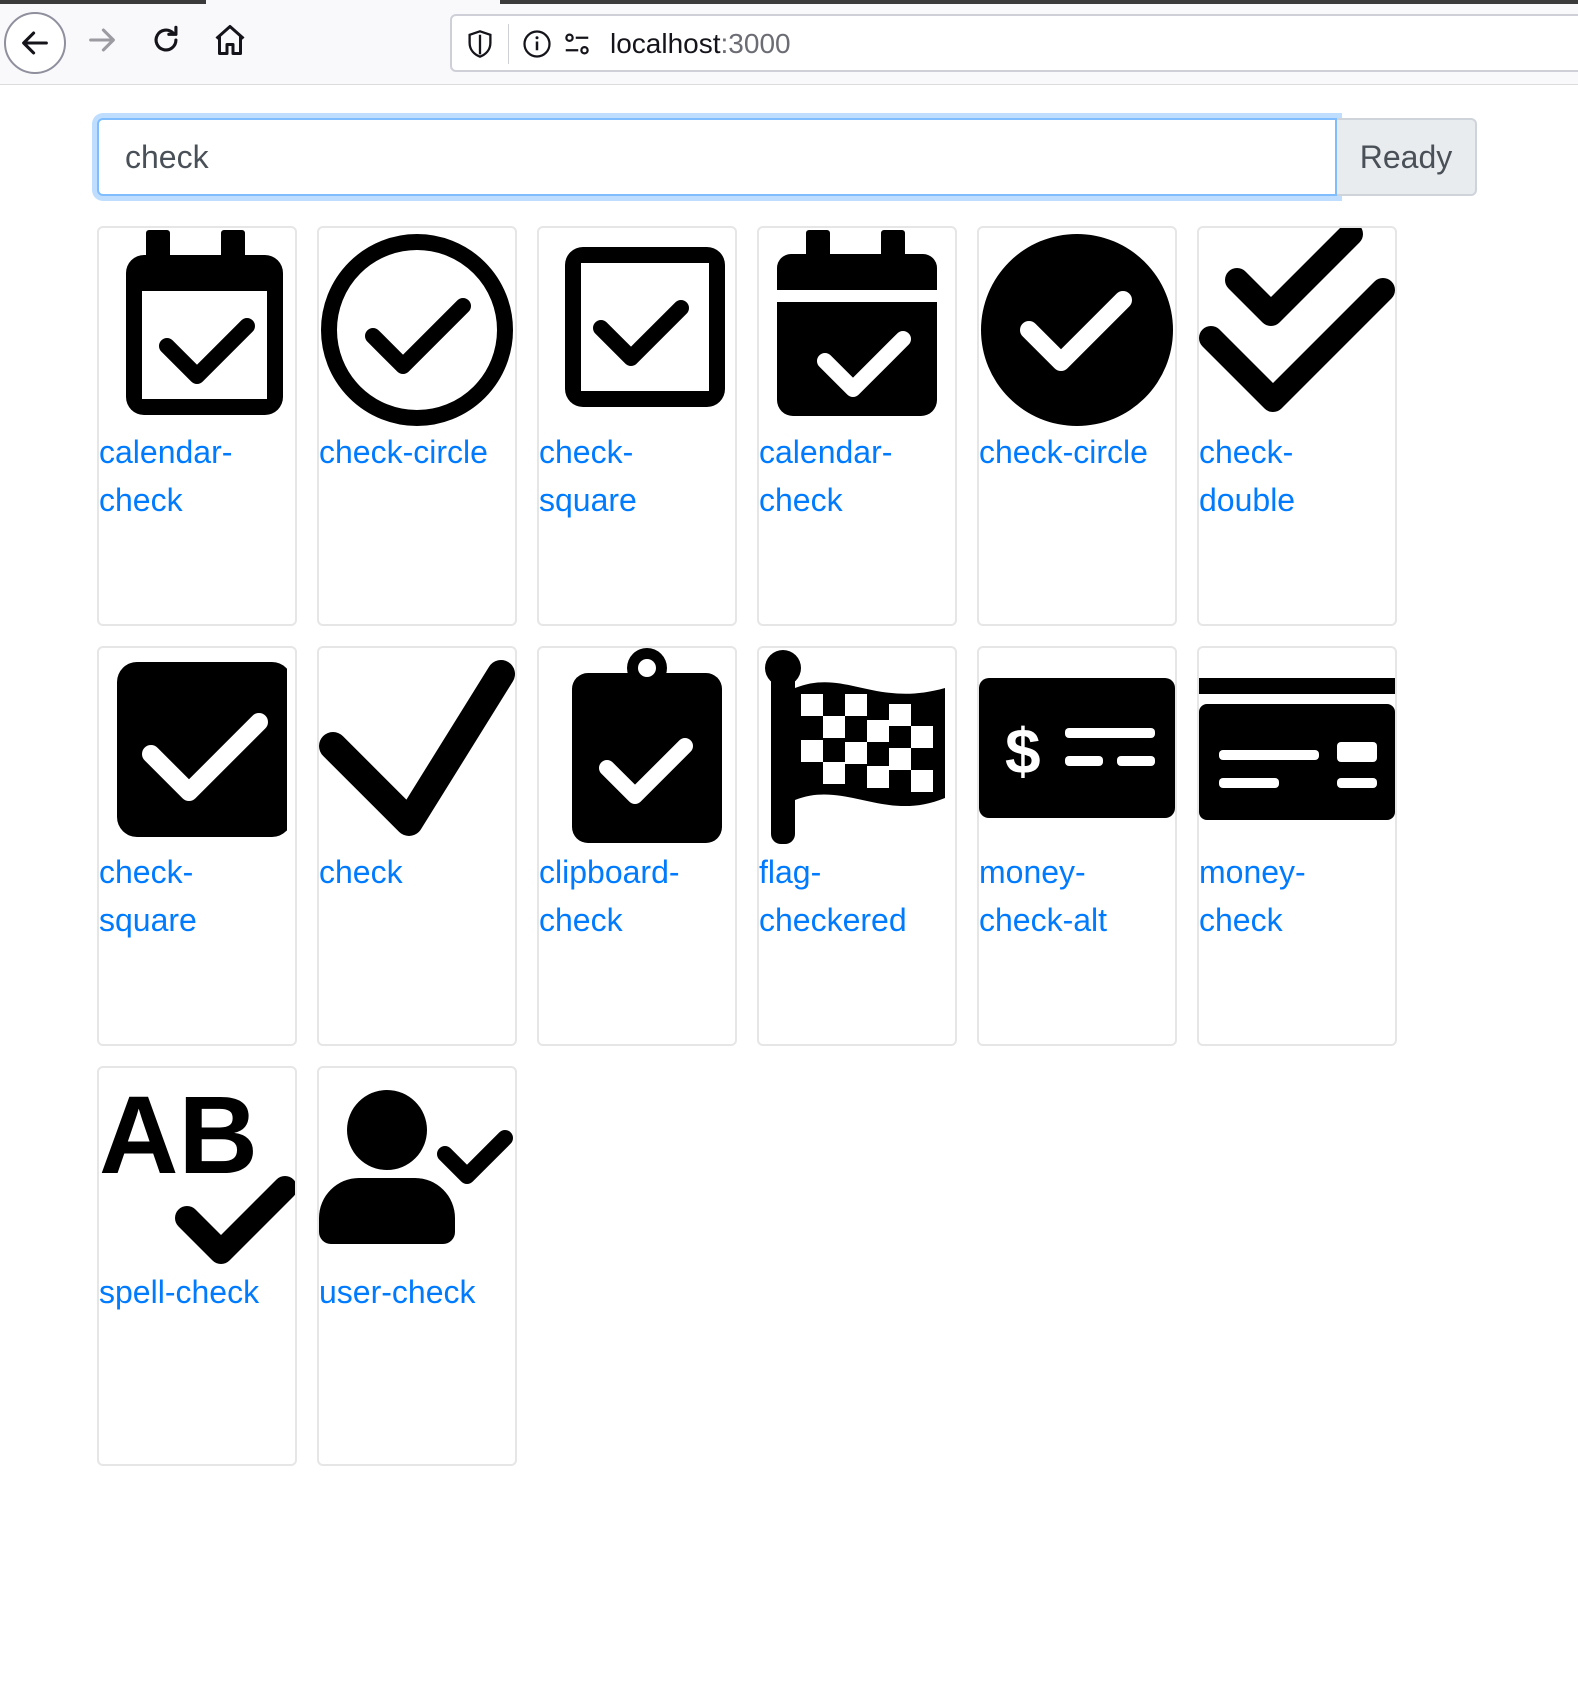 This screenshot has height=1690, width=1578. What do you see at coordinates (178, 1135) in the screenshot?
I see `svg-text: AB` at bounding box center [178, 1135].